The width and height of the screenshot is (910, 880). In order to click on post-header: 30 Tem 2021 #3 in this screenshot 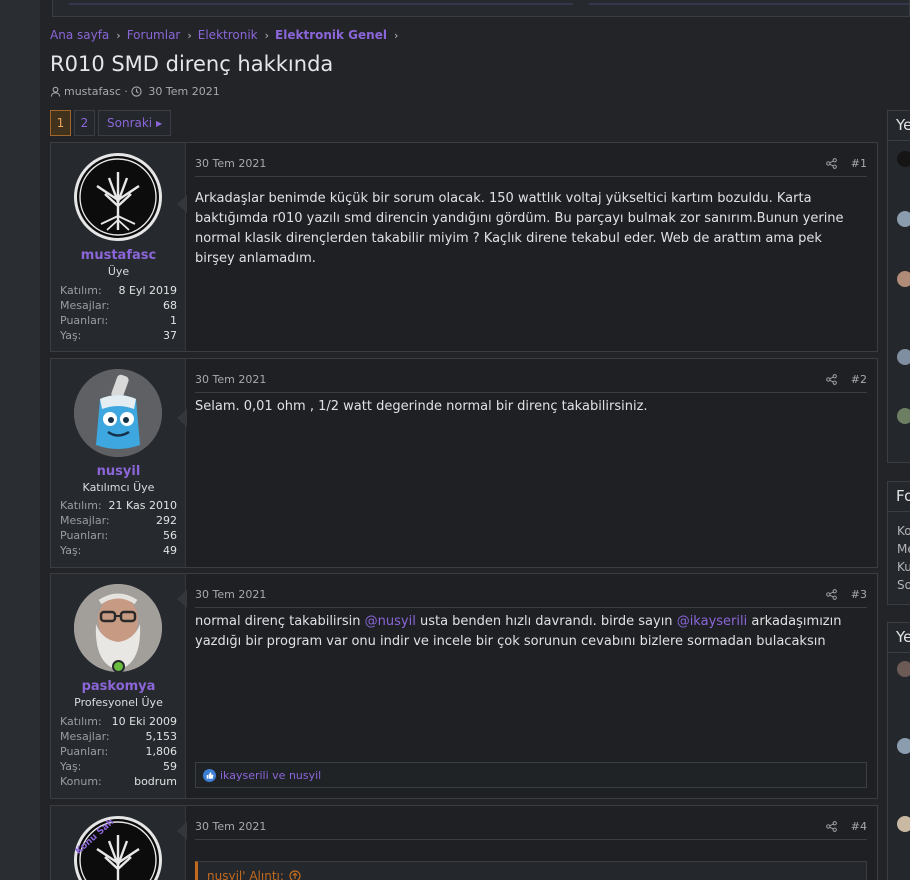, I will do `click(531, 595)`.